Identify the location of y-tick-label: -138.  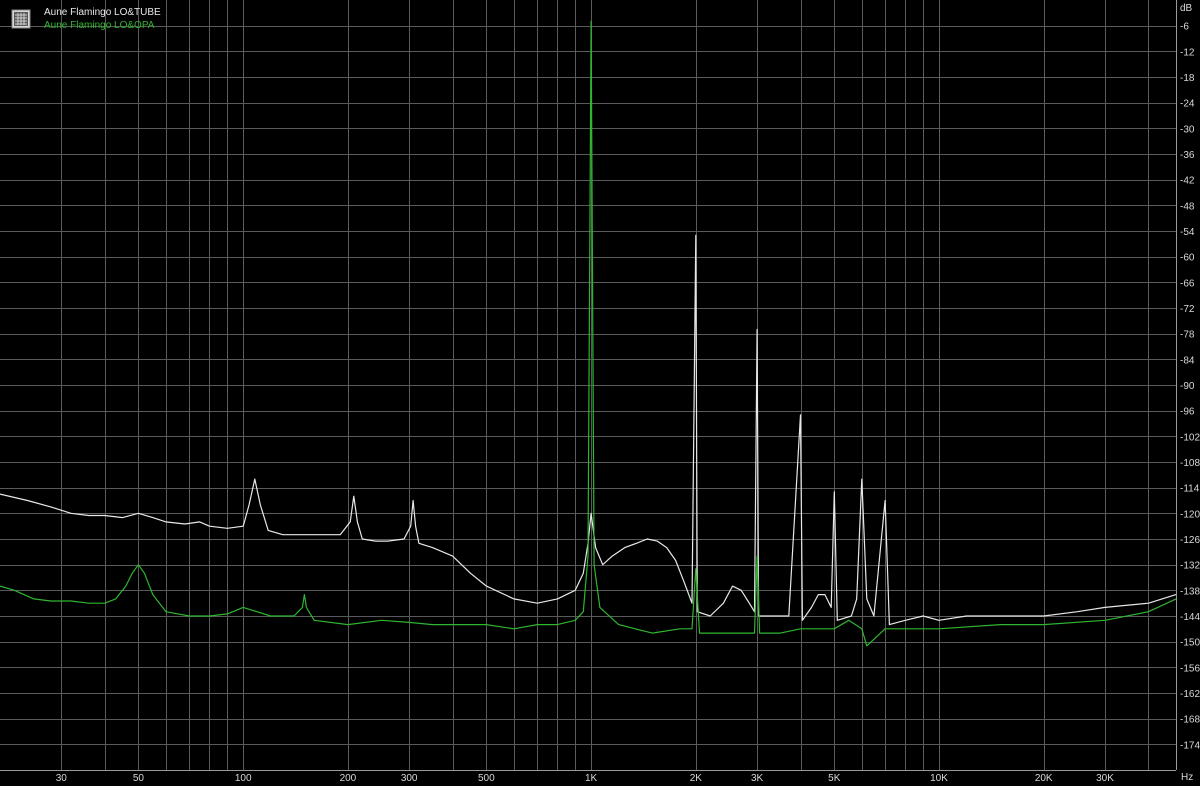
(1190, 591).